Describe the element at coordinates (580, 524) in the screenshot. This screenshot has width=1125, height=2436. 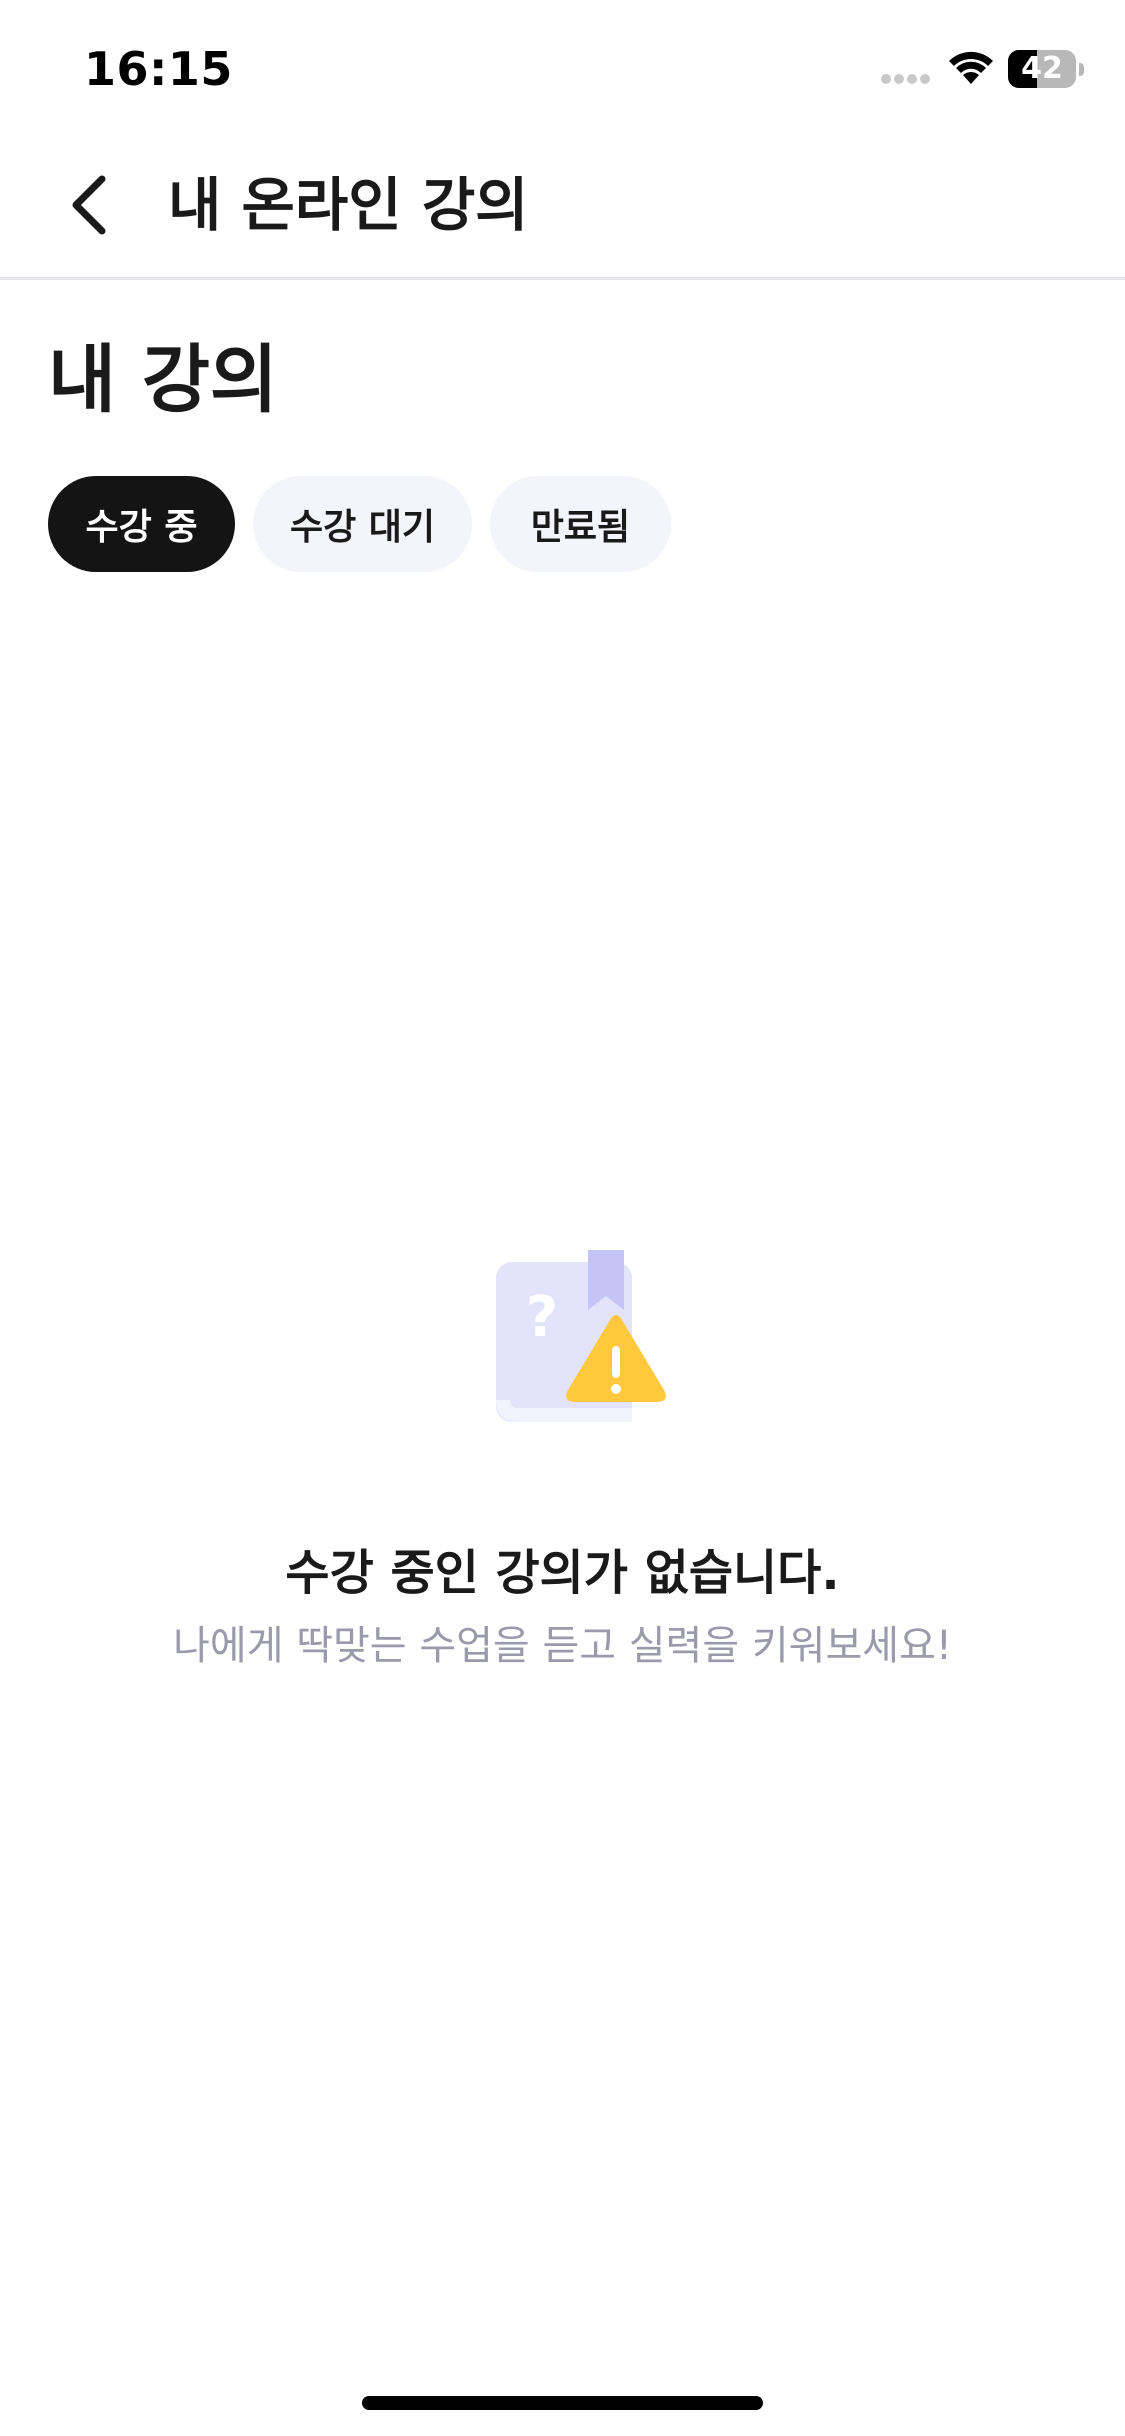
I see `tab-expired: 만료됨` at that location.